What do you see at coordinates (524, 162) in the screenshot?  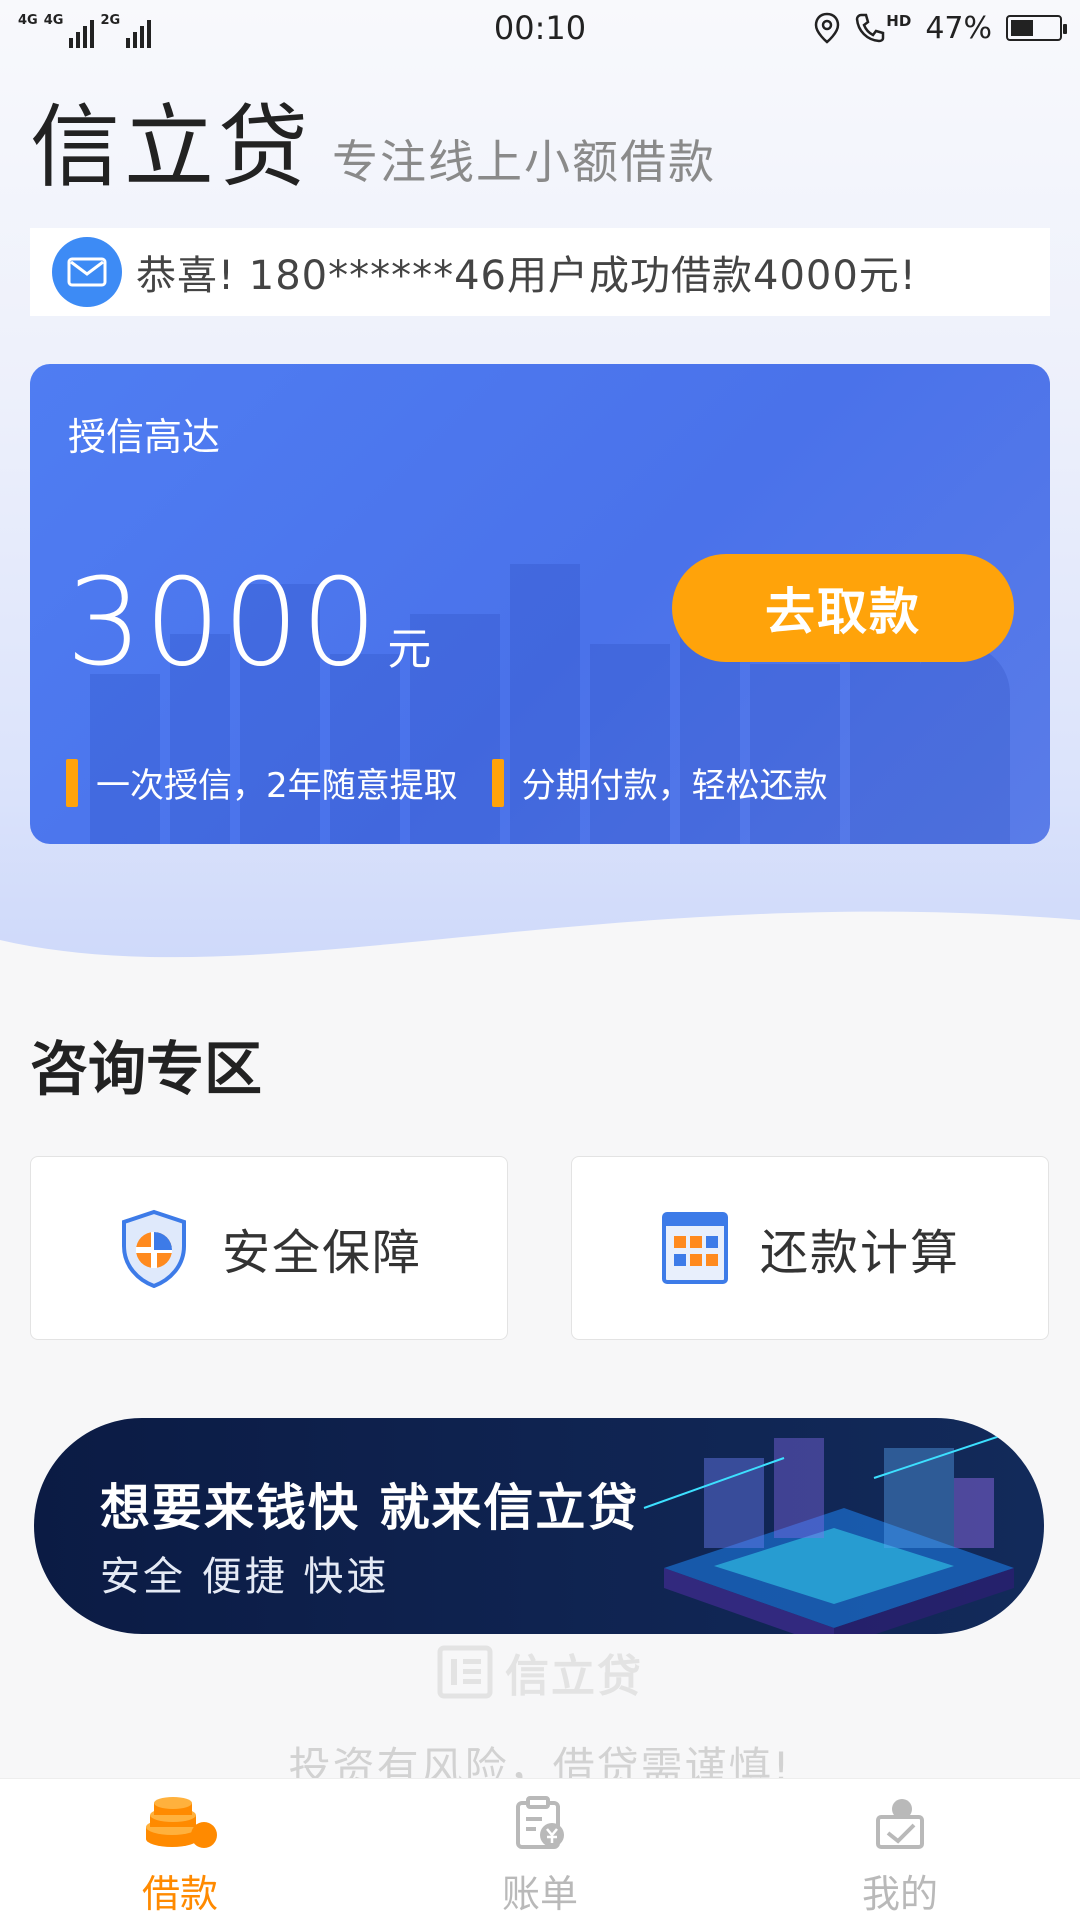 I see `app-slogan: 专注线上小额借款` at bounding box center [524, 162].